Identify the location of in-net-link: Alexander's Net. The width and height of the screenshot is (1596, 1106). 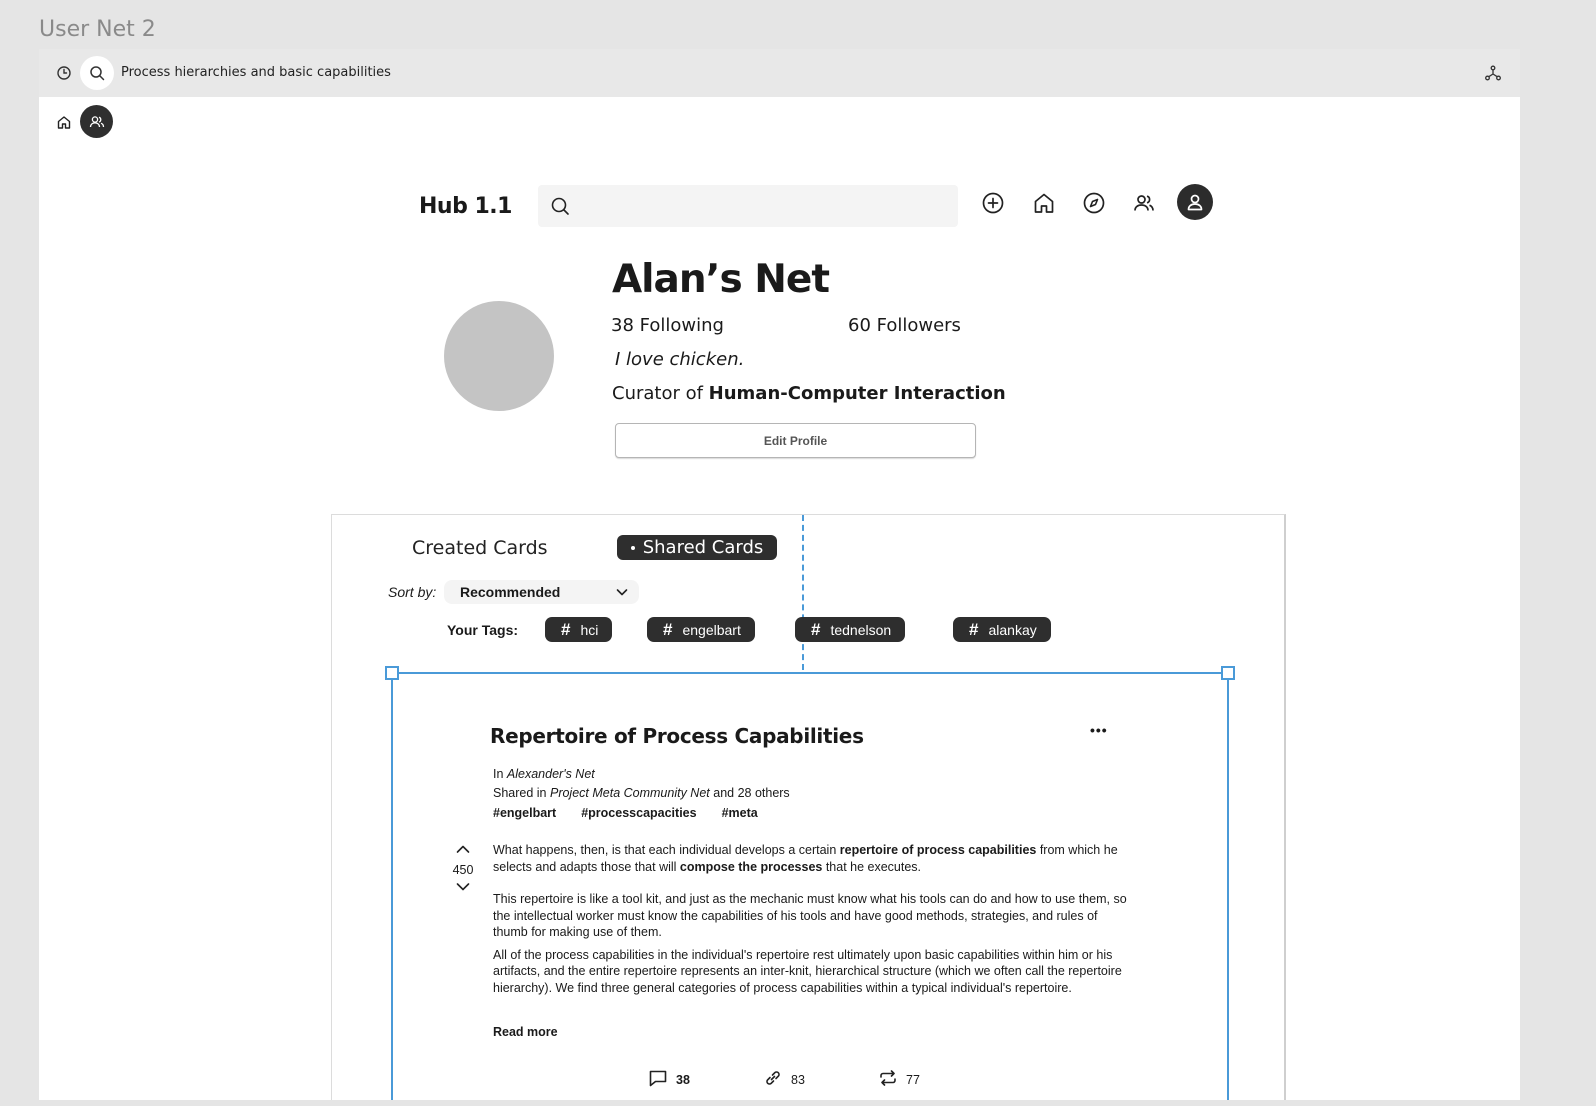
(551, 774).